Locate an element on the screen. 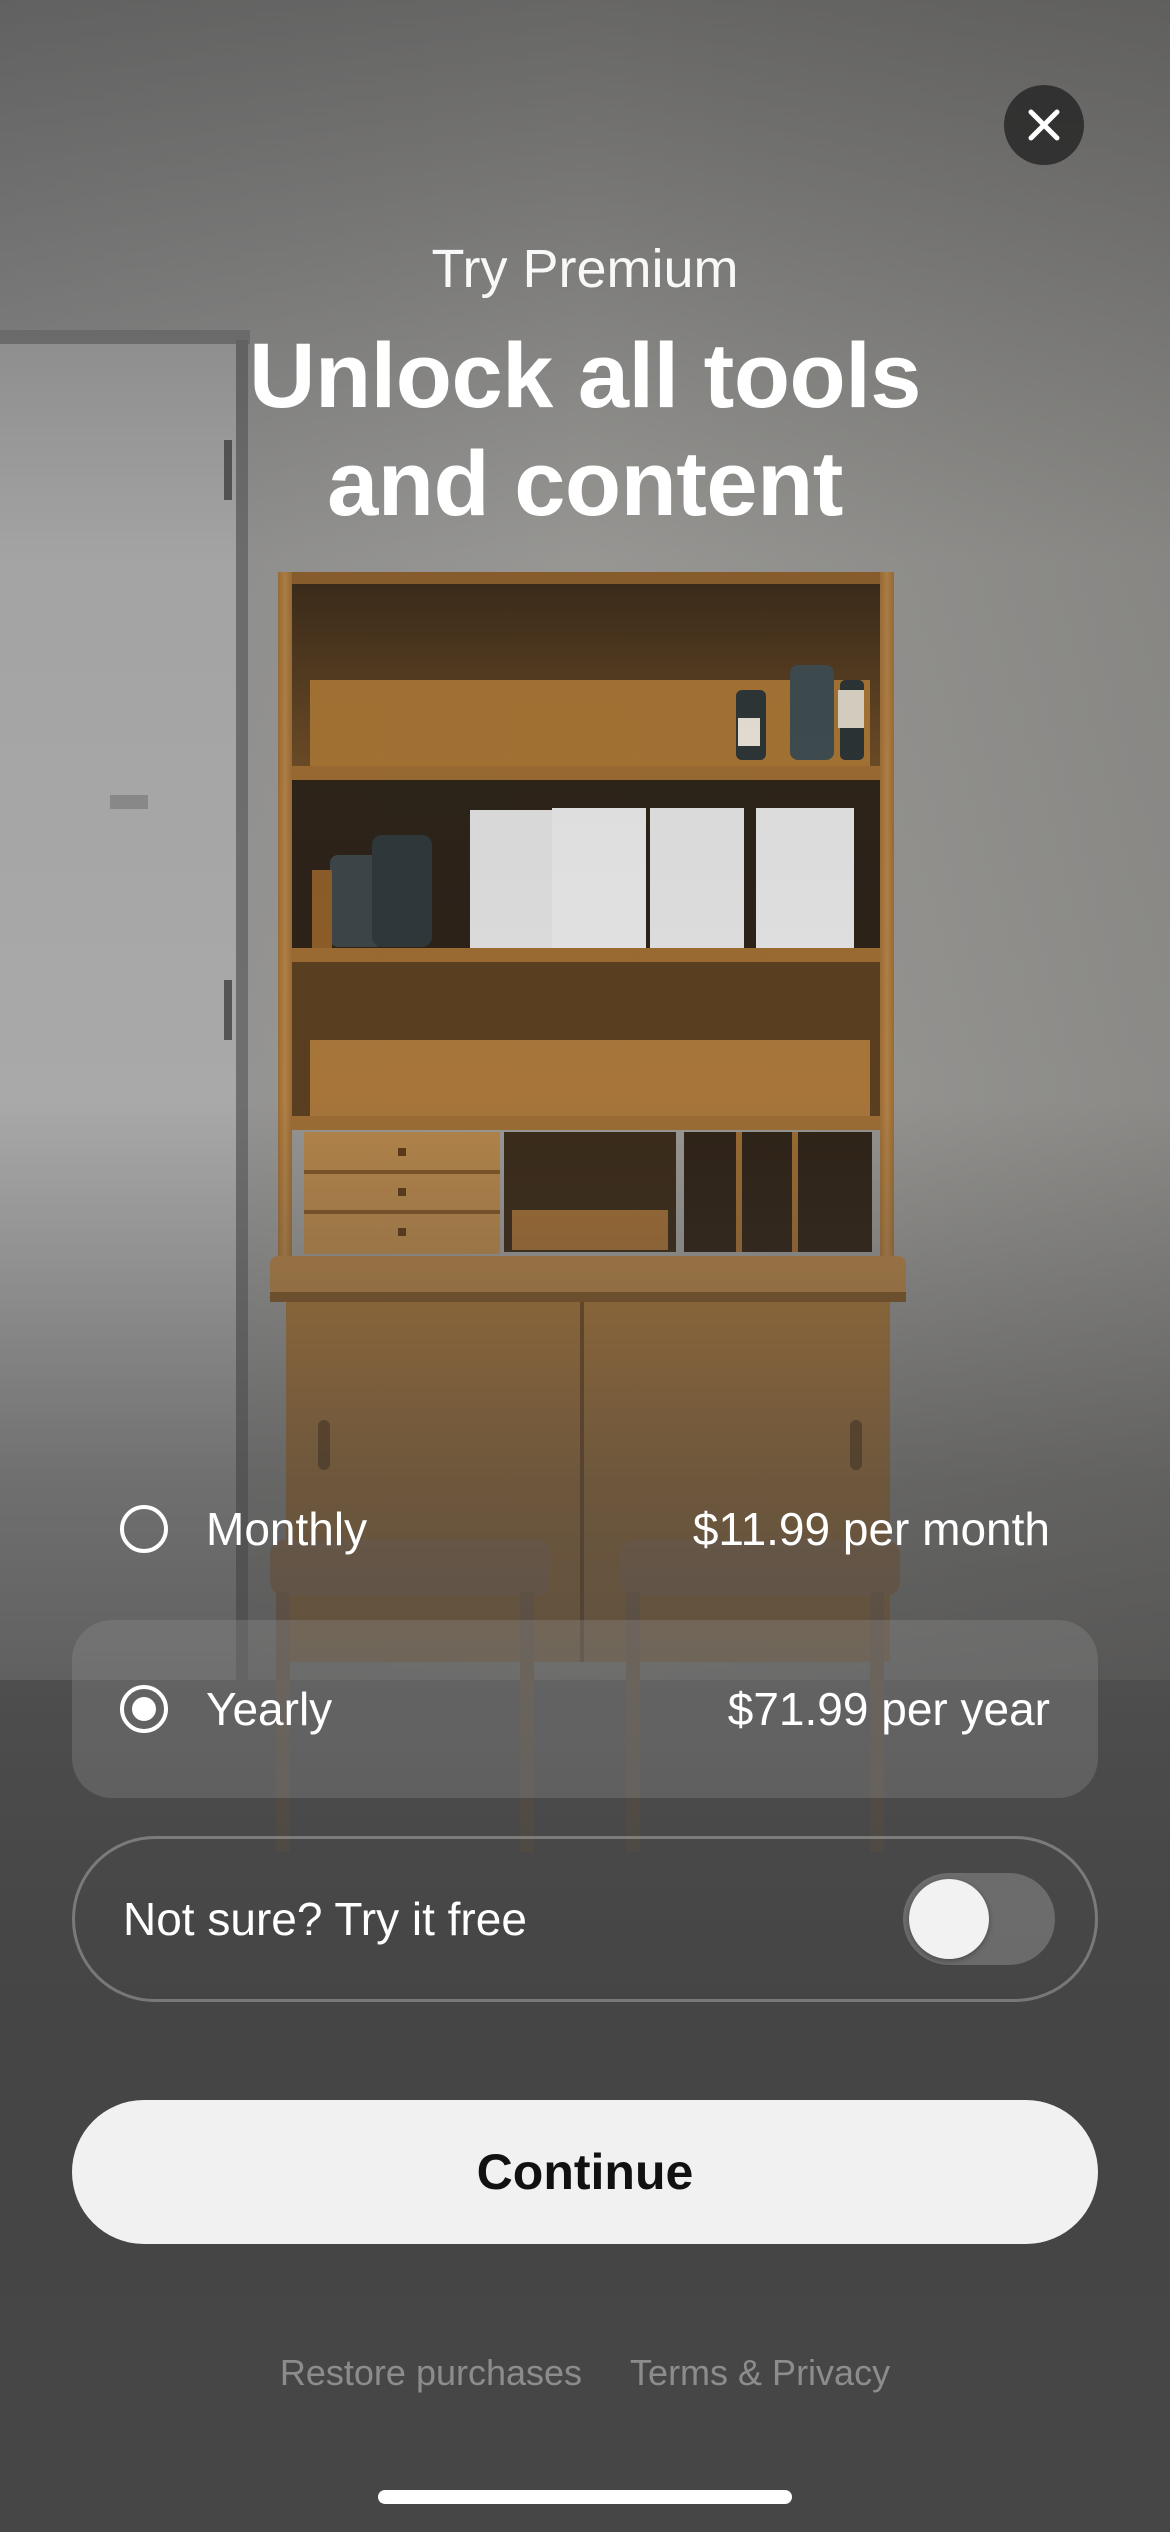 The width and height of the screenshot is (1170, 2532). radio-dot is located at coordinates (144, 1709).